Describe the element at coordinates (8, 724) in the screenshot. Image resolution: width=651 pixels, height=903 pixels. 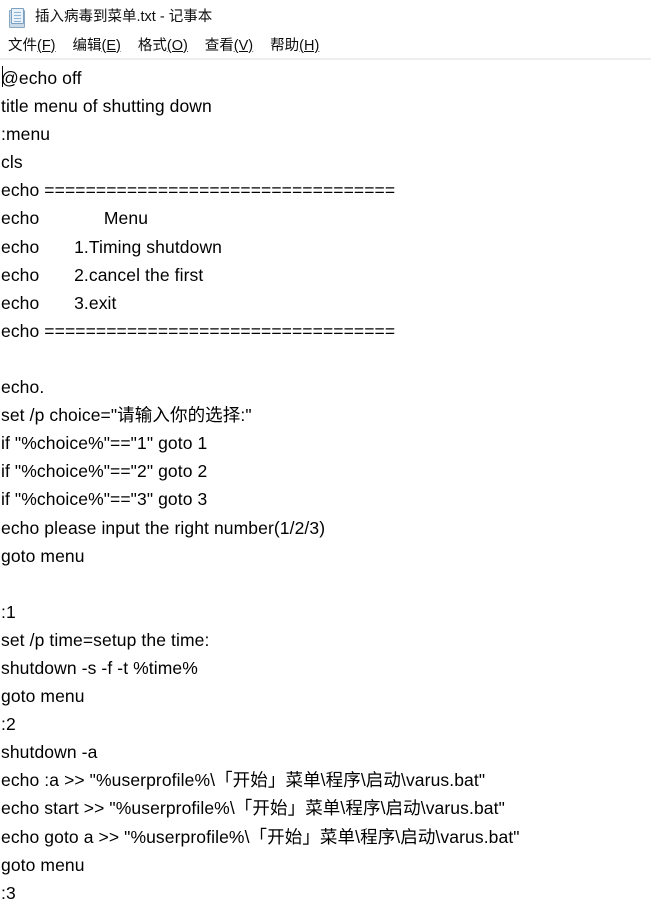
I see `editor-line: :2` at that location.